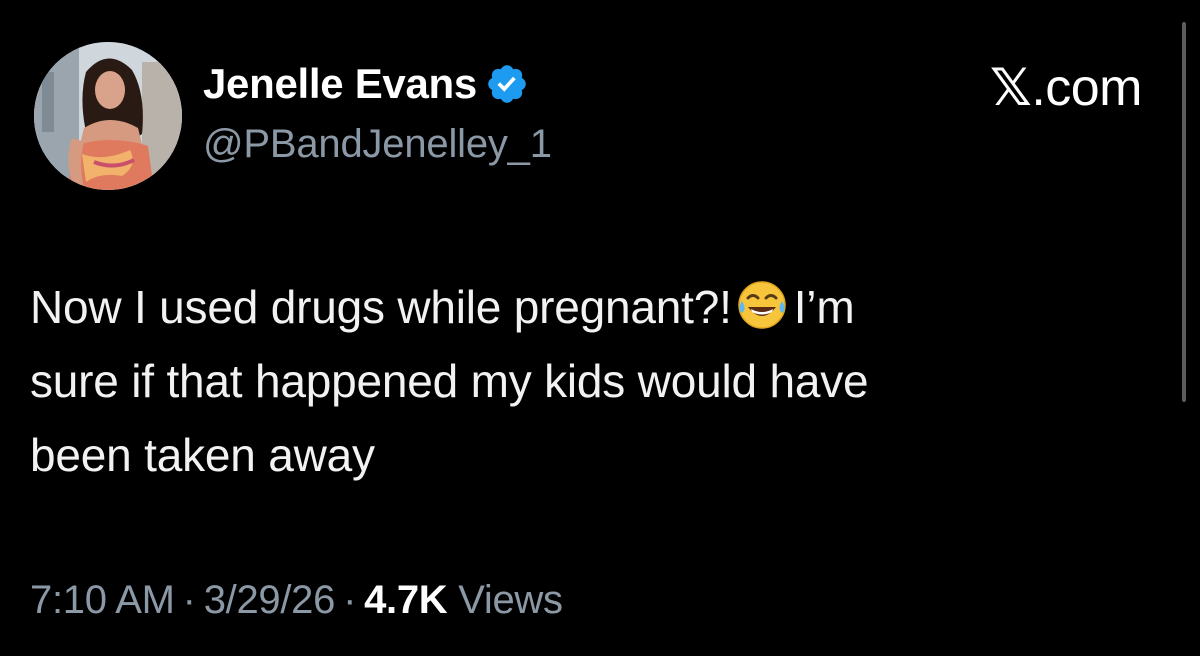  I want to click on views-label: Views, so click(510, 600).